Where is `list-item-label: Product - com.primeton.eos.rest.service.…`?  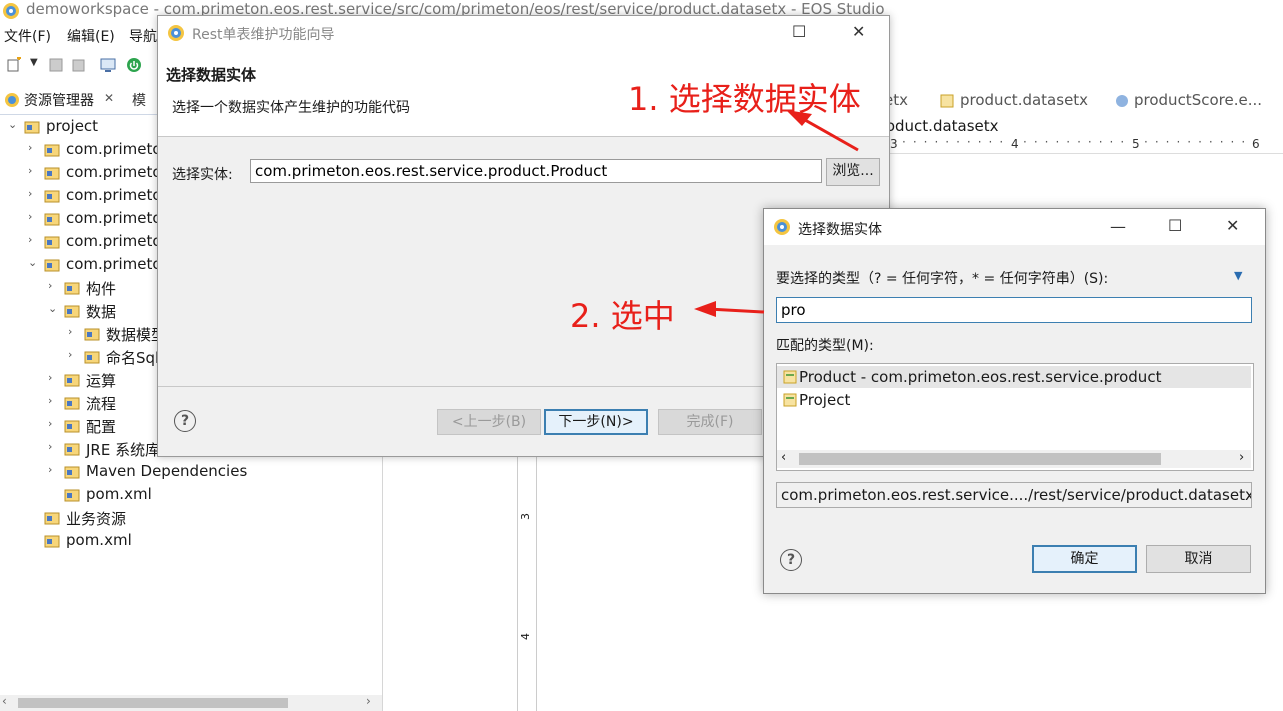
list-item-label: Product - com.primeton.eos.rest.service.… is located at coordinates (980, 377).